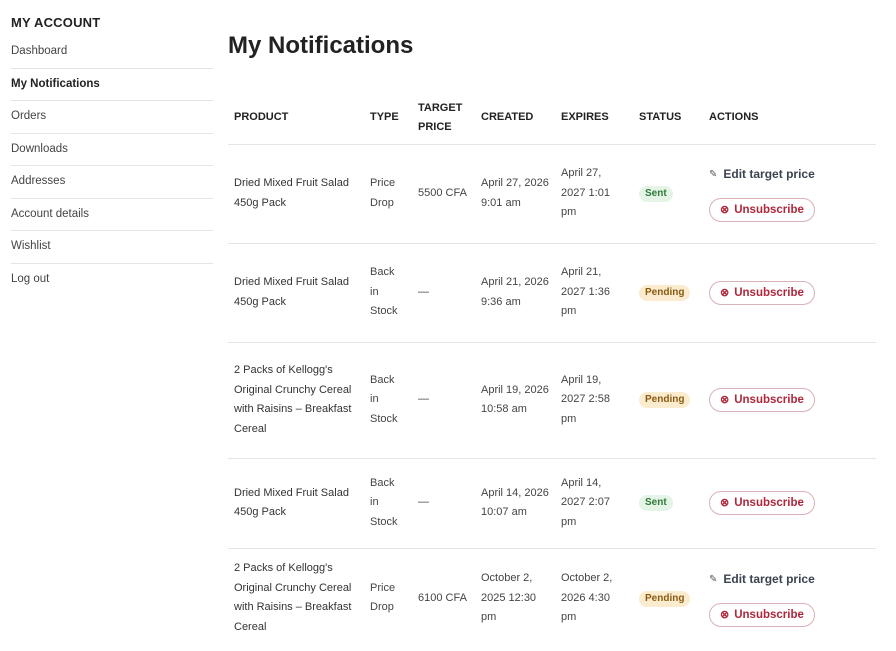  I want to click on sidebar-item-wishlist: Wishlist, so click(112, 247).